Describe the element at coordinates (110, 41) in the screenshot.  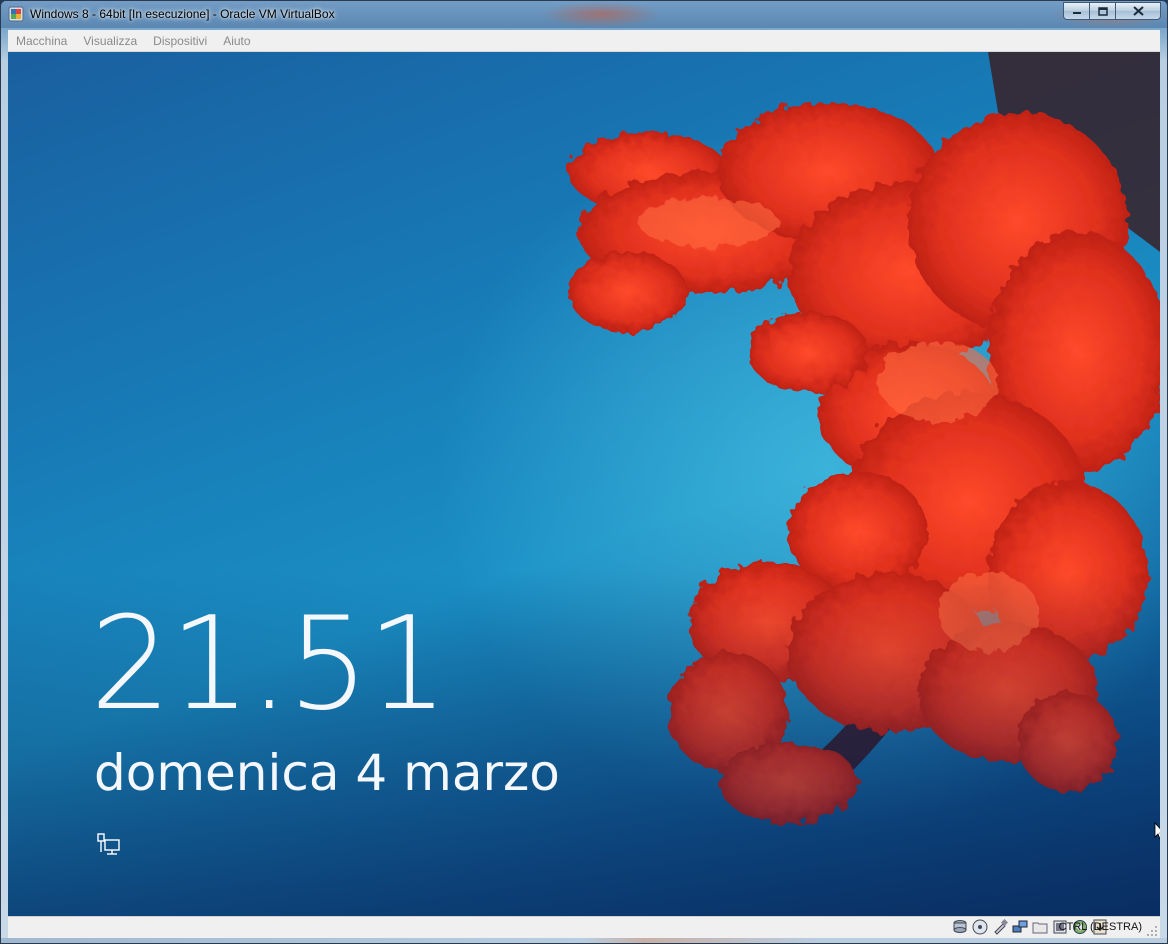
I see `menu-visualizza: Visualizza` at that location.